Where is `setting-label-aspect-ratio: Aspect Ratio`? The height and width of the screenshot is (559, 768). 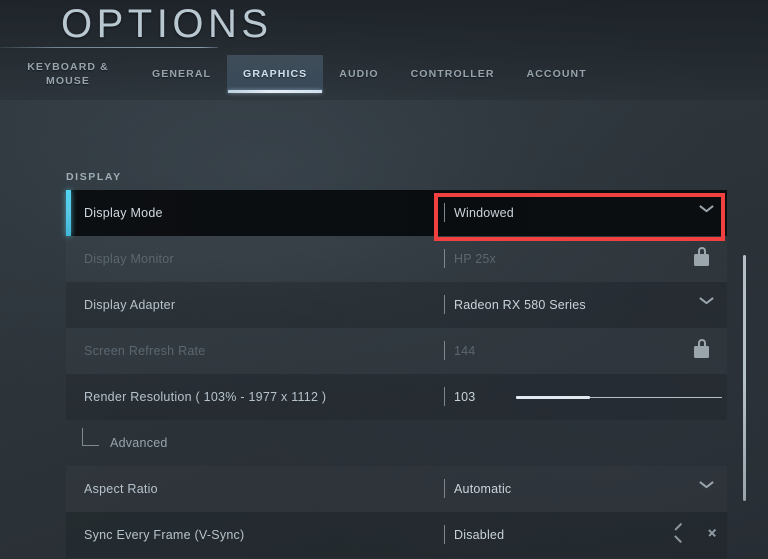 setting-label-aspect-ratio: Aspect Ratio is located at coordinates (121, 489).